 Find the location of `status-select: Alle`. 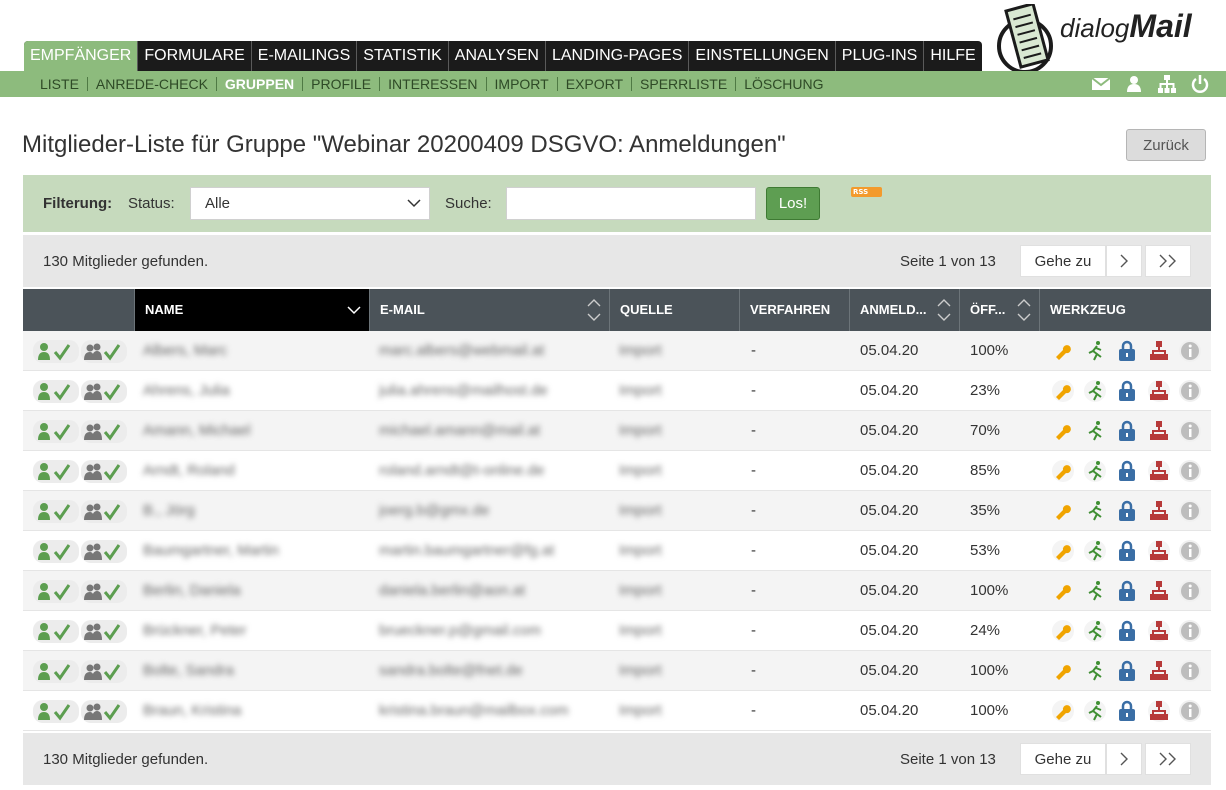

status-select: Alle is located at coordinates (310, 203).